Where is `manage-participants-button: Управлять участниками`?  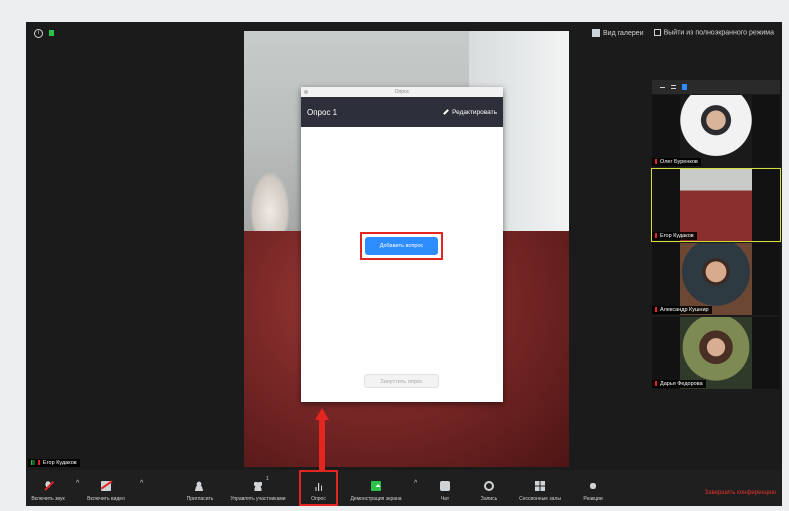 manage-participants-button: Управлять участниками is located at coordinates (258, 488).